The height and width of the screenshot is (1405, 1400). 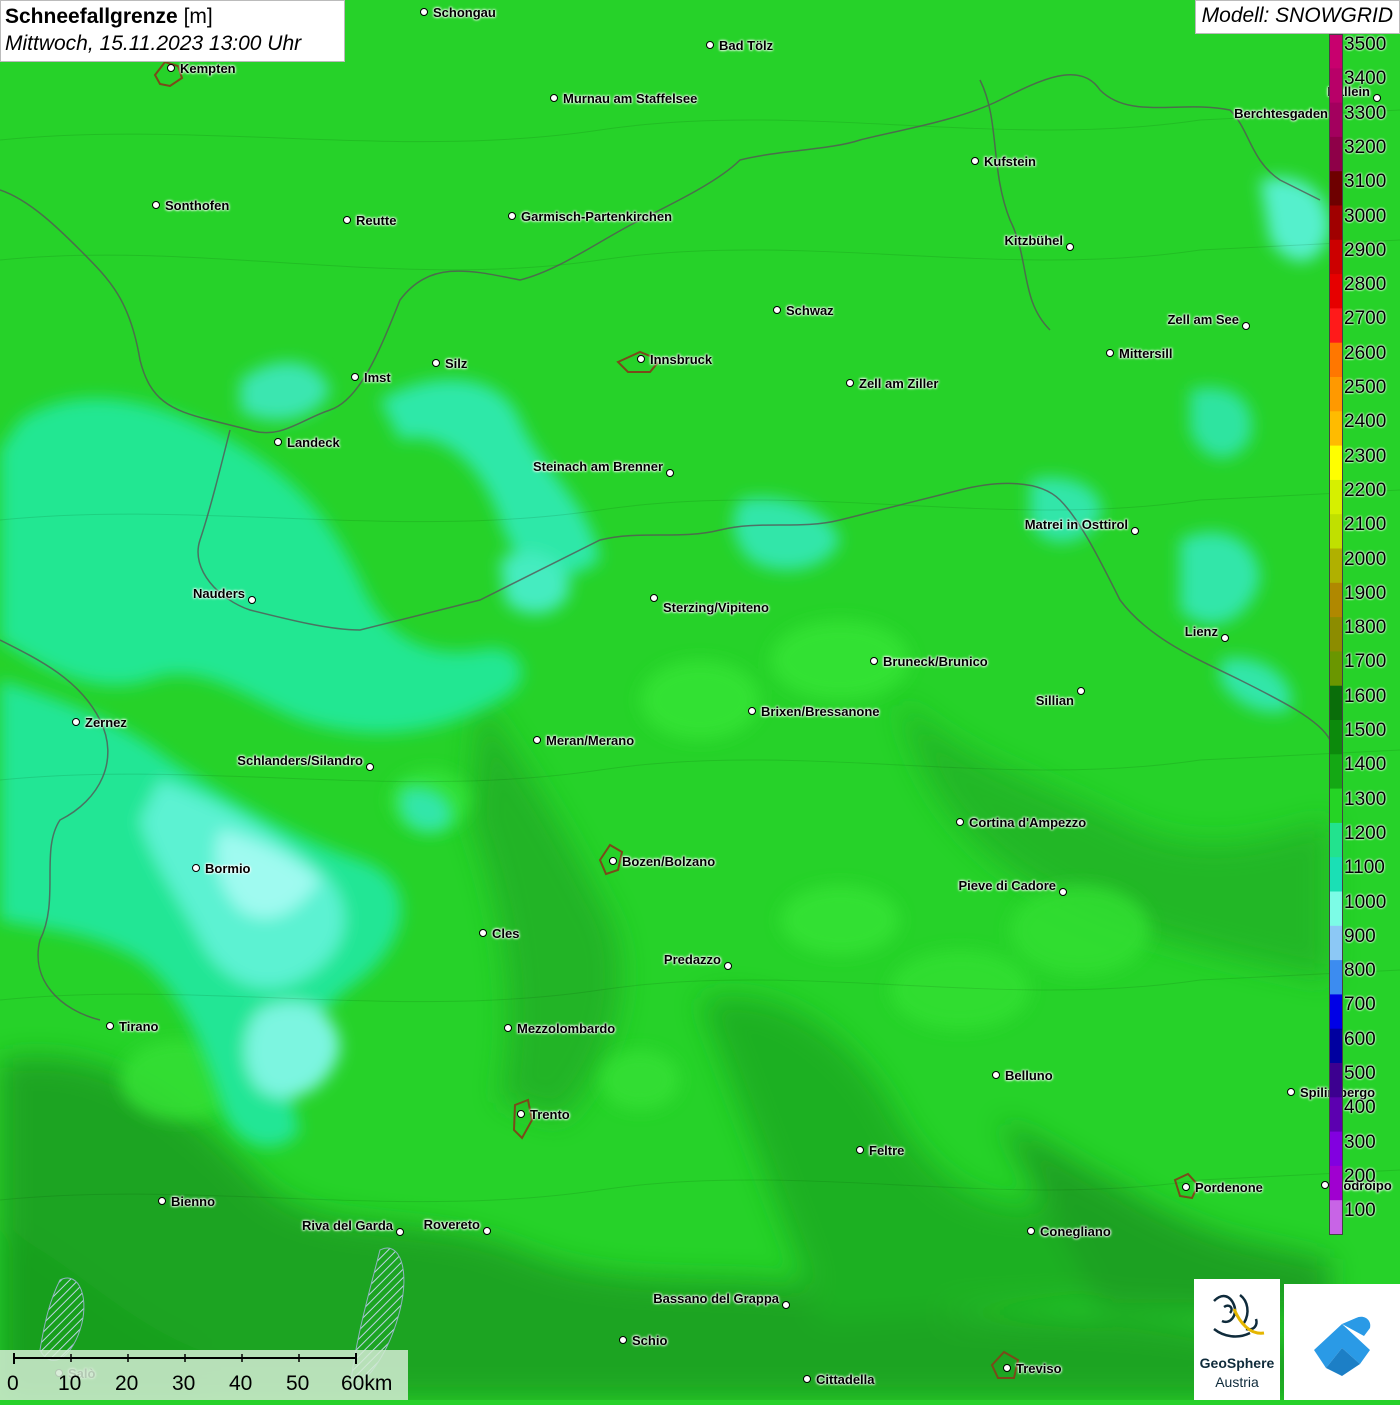 What do you see at coordinates (1360, 1005) in the screenshot?
I see `legend-value: 700` at bounding box center [1360, 1005].